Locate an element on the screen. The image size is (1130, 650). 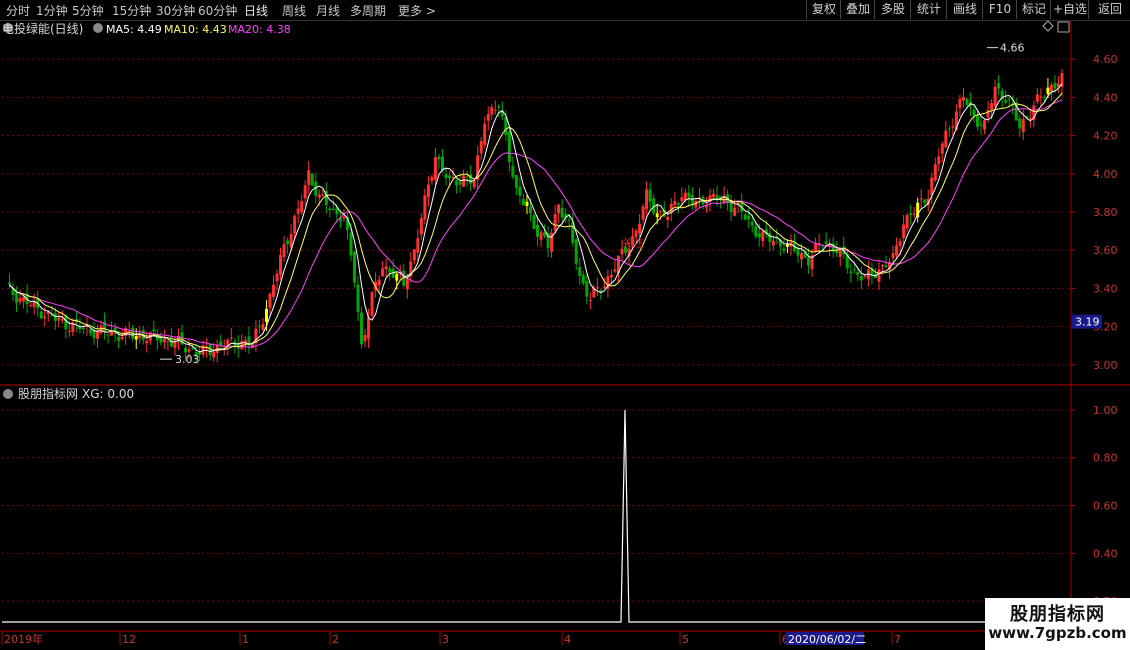
x-tick-label: 1 is located at coordinates (245, 639).